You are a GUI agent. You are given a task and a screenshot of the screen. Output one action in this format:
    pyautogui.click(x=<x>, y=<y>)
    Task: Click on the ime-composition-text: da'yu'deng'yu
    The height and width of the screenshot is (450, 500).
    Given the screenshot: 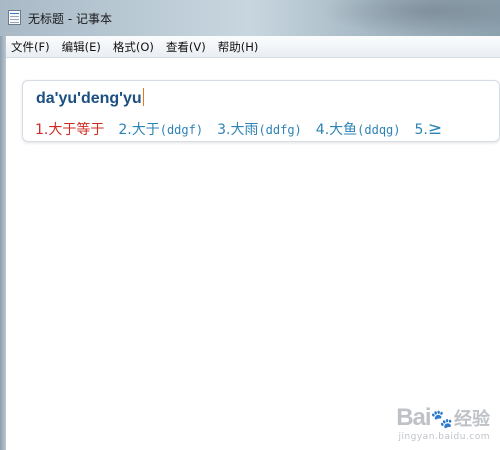 What is the action you would take?
    pyautogui.click(x=89, y=98)
    